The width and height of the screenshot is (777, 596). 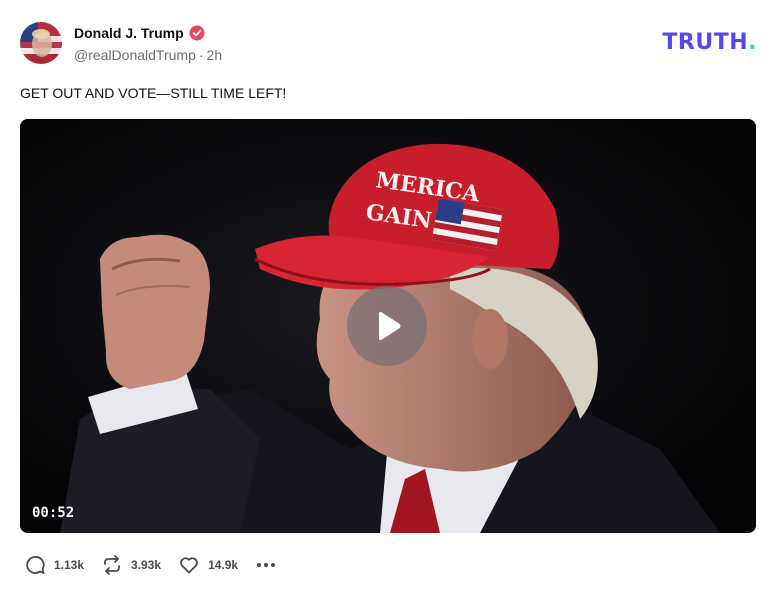 I want to click on retruth-icon, so click(x=112, y=565).